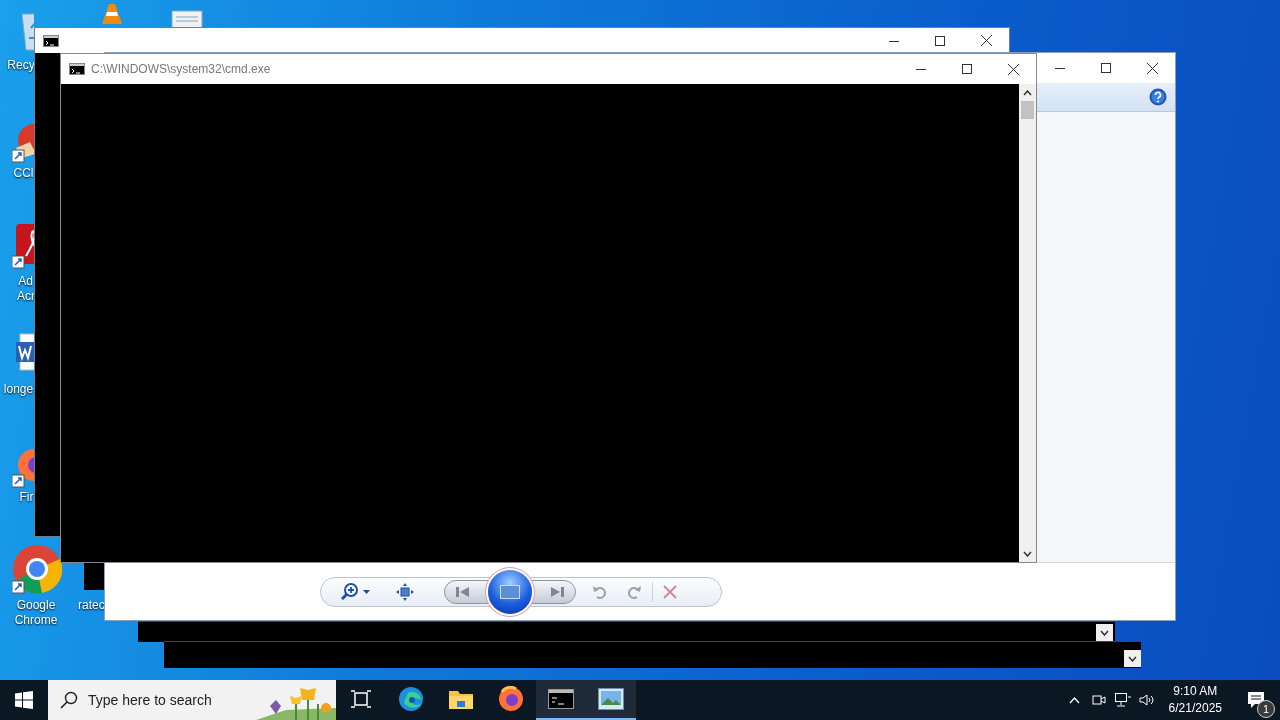 The width and height of the screenshot is (1280, 720). I want to click on icon-label: longe, so click(18, 389).